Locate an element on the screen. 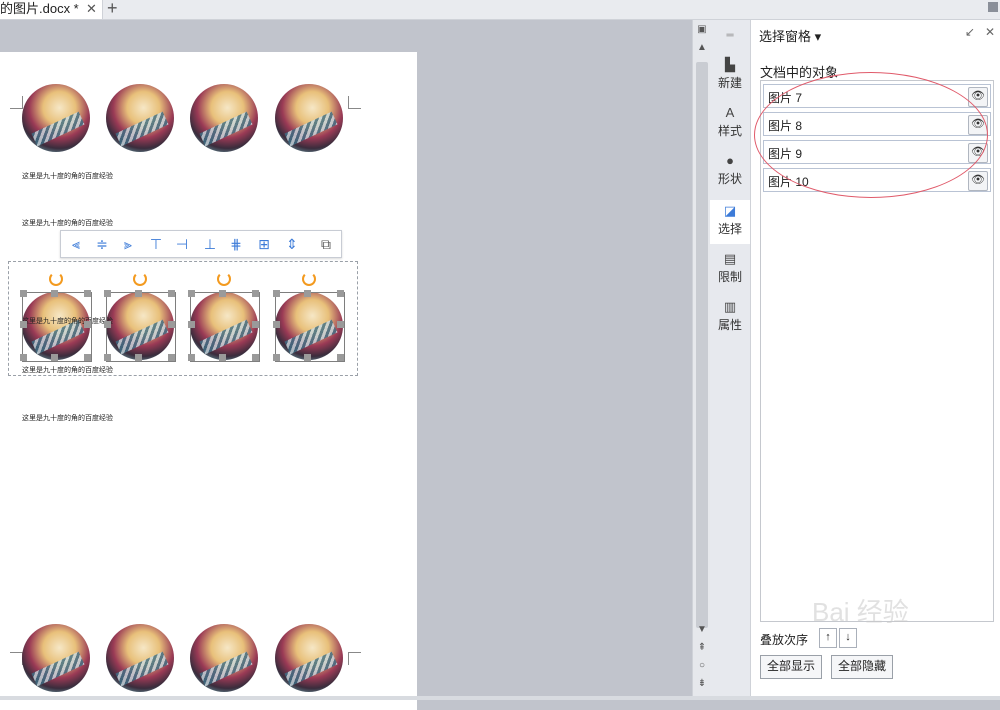  panel-toggle-icon: ▣ is located at coordinates (702, 29).